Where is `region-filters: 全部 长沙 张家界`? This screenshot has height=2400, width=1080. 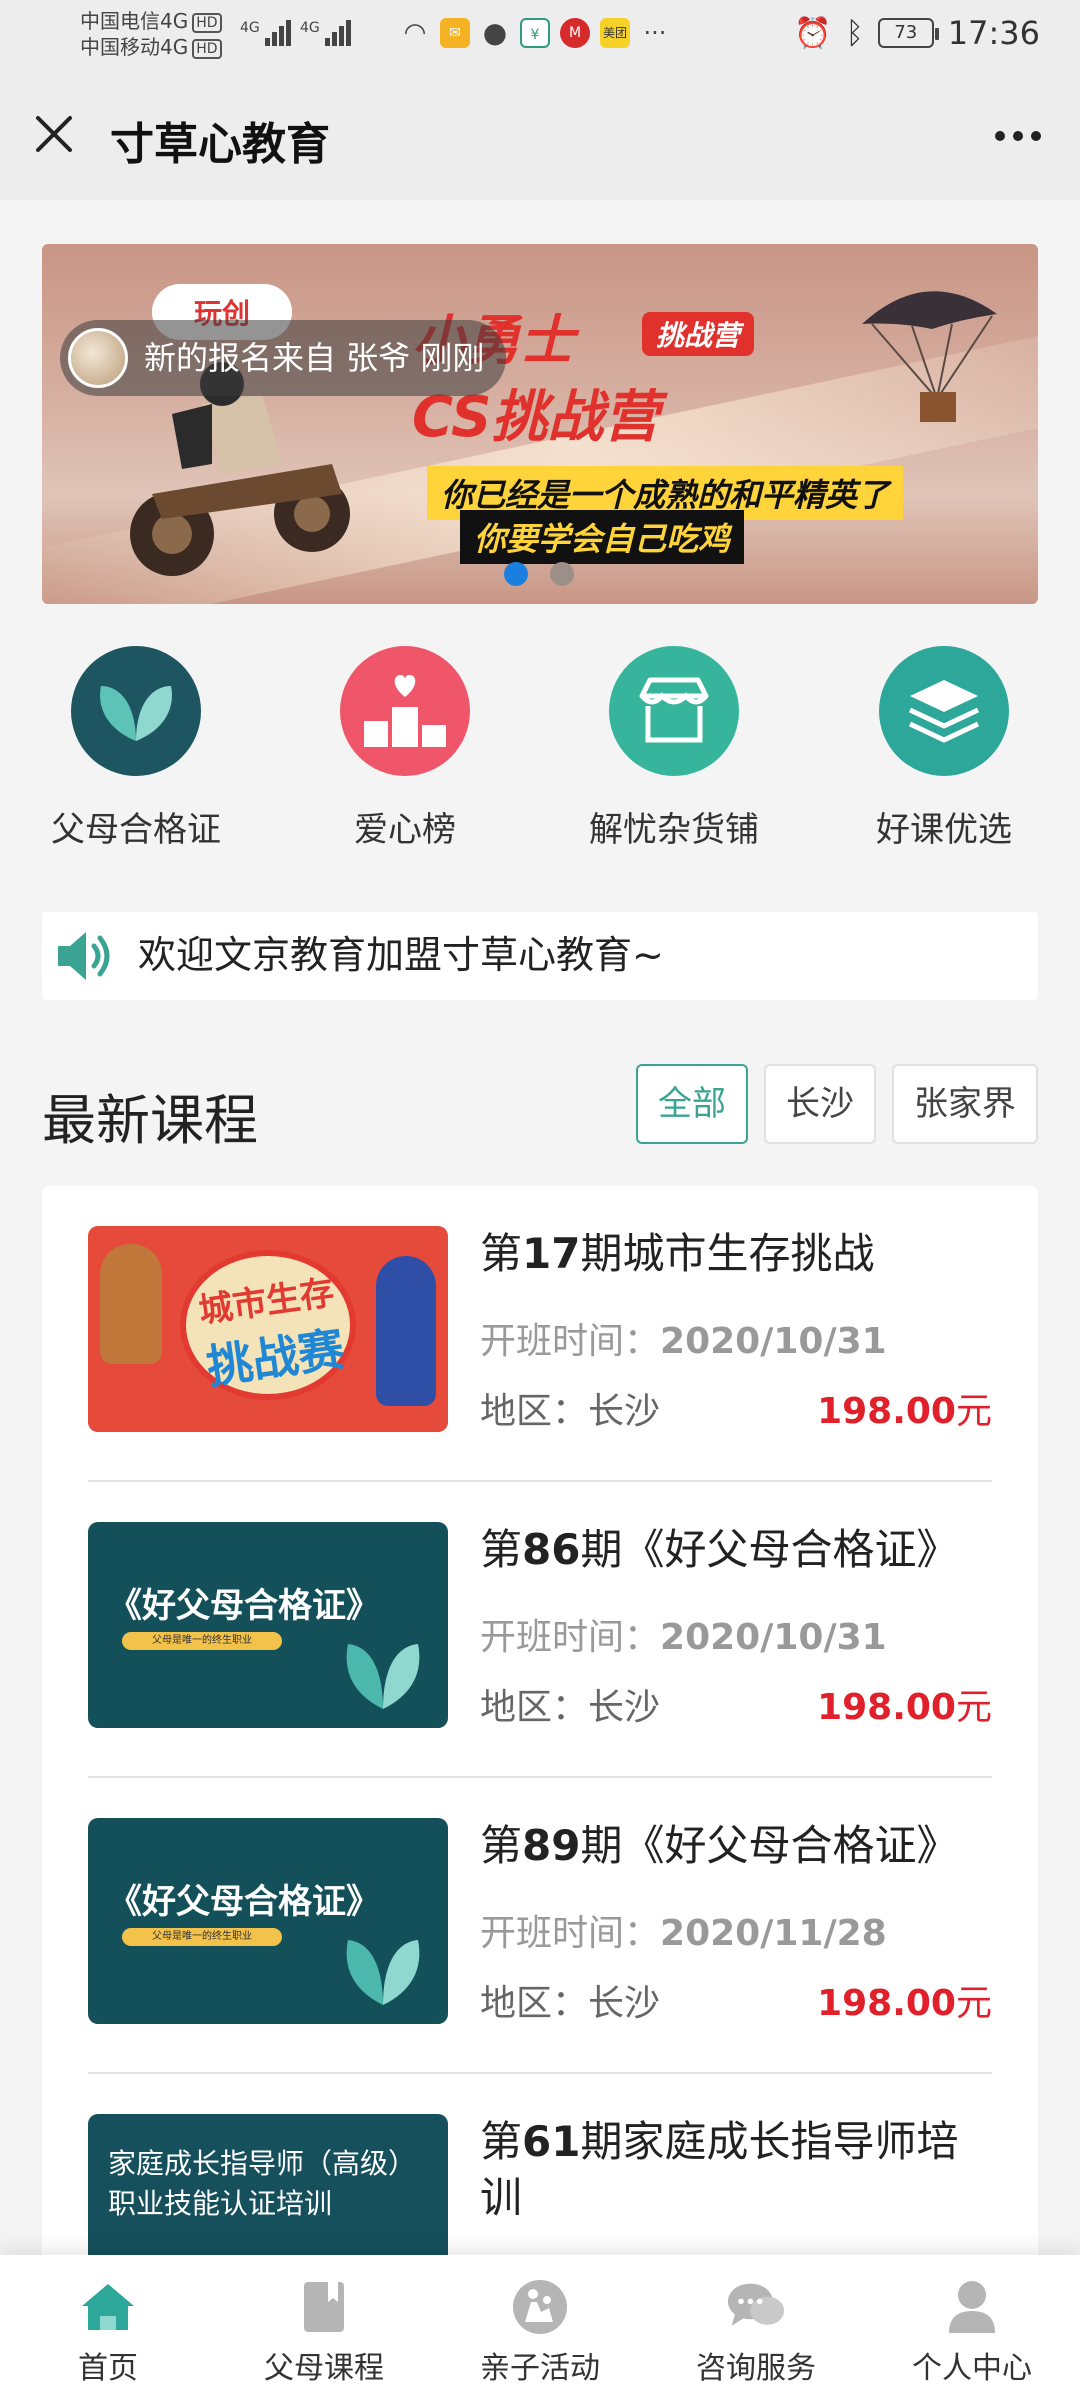
region-filters: 全部 长沙 张家界 is located at coordinates (837, 1104).